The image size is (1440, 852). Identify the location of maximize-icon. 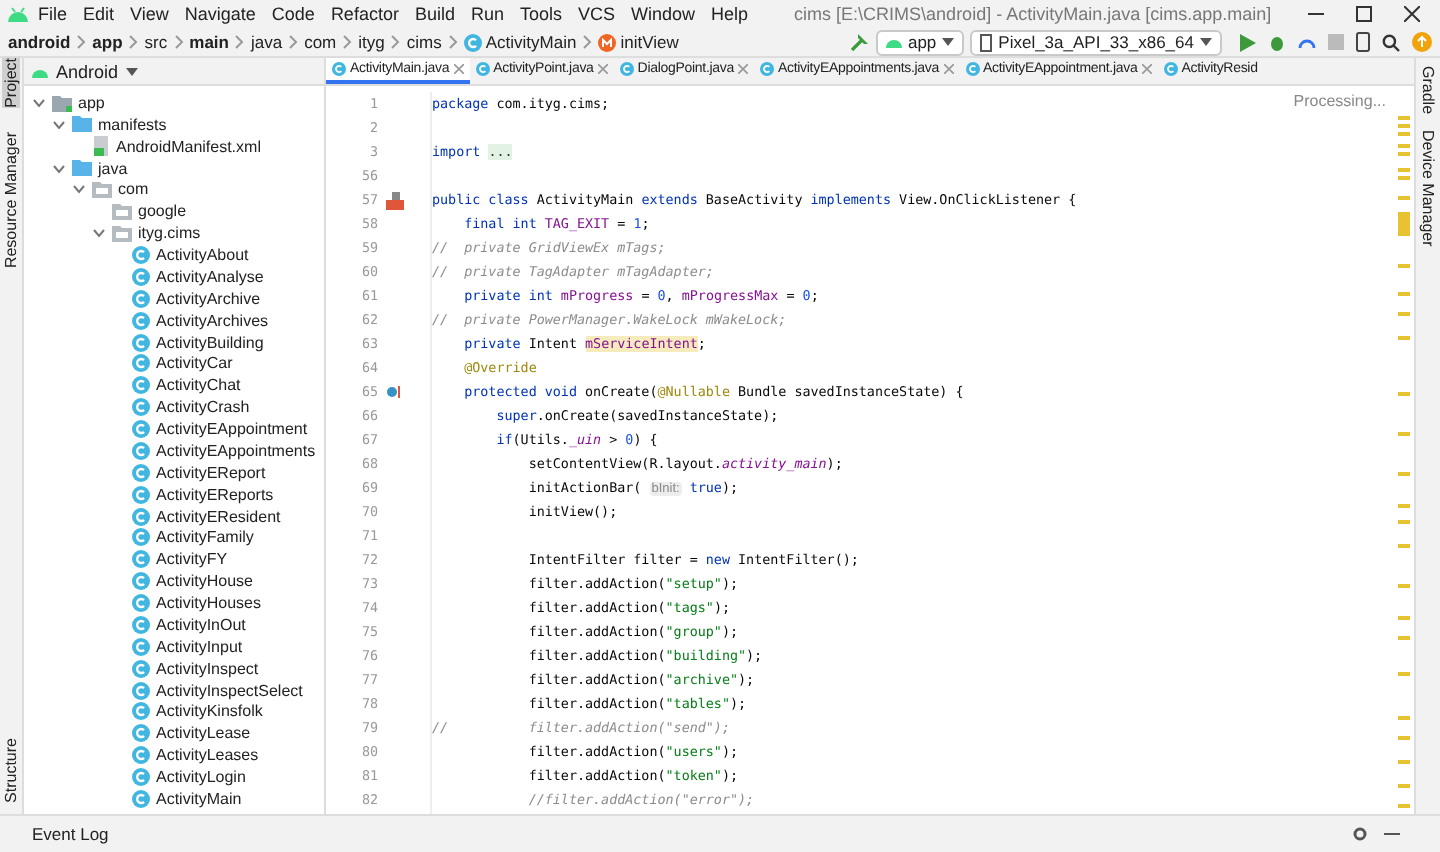
(1364, 14).